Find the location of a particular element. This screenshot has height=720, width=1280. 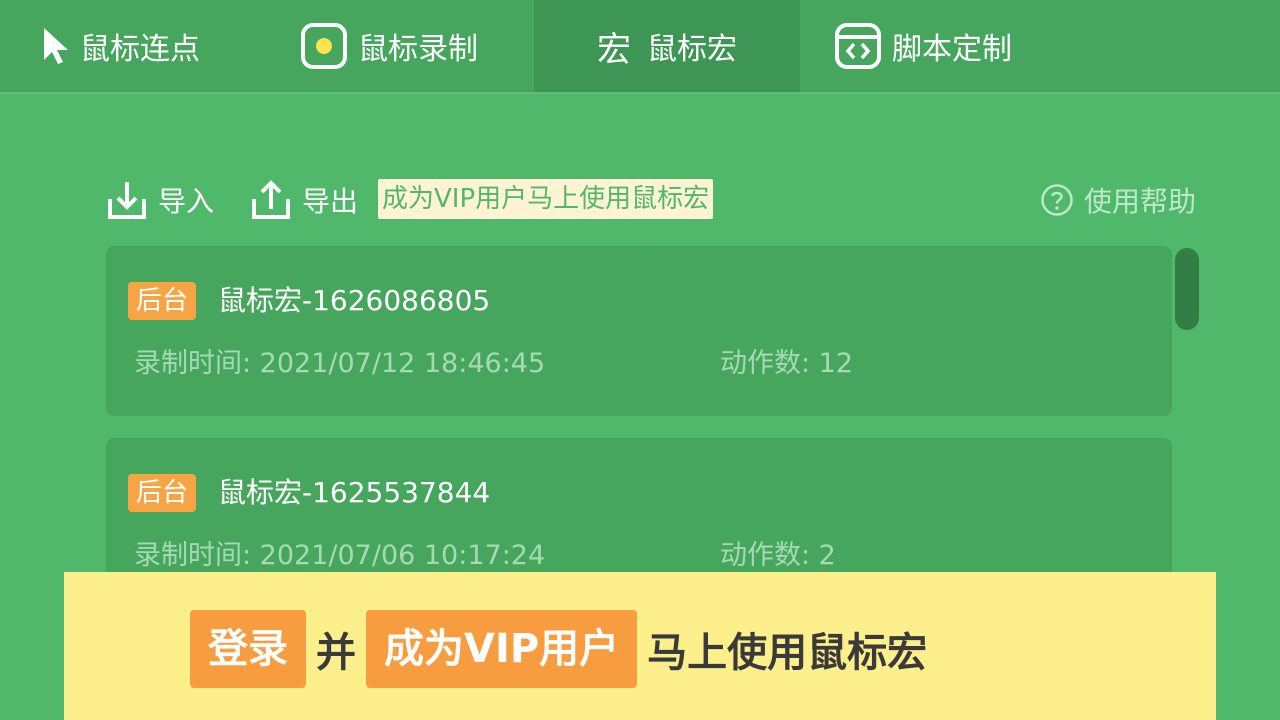

tab-mouse-macro: 宏 鼠标宏 is located at coordinates (667, 46).